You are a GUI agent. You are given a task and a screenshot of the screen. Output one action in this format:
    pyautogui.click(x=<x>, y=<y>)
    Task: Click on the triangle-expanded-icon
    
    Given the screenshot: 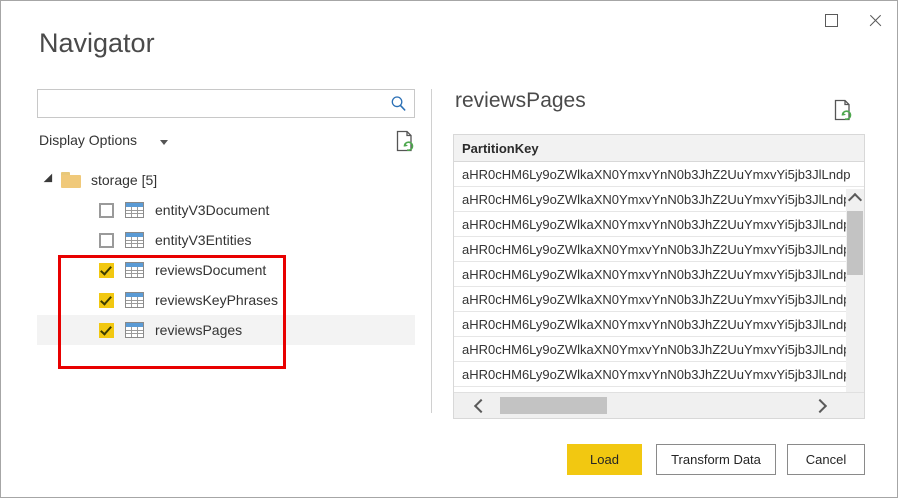 What is the action you would take?
    pyautogui.click(x=50, y=180)
    